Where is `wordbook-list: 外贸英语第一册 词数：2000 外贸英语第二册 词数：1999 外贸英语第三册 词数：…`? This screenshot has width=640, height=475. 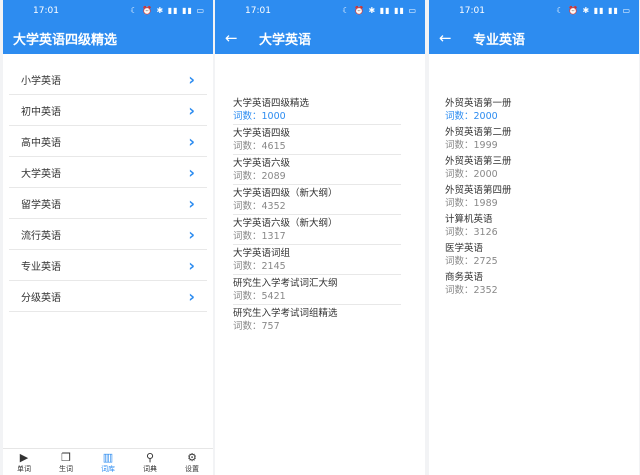 wordbook-list: 外贸英语第一册 词数：2000 外贸英语第二册 词数：1999 外贸英语第三册 词数：… is located at coordinates (534, 196).